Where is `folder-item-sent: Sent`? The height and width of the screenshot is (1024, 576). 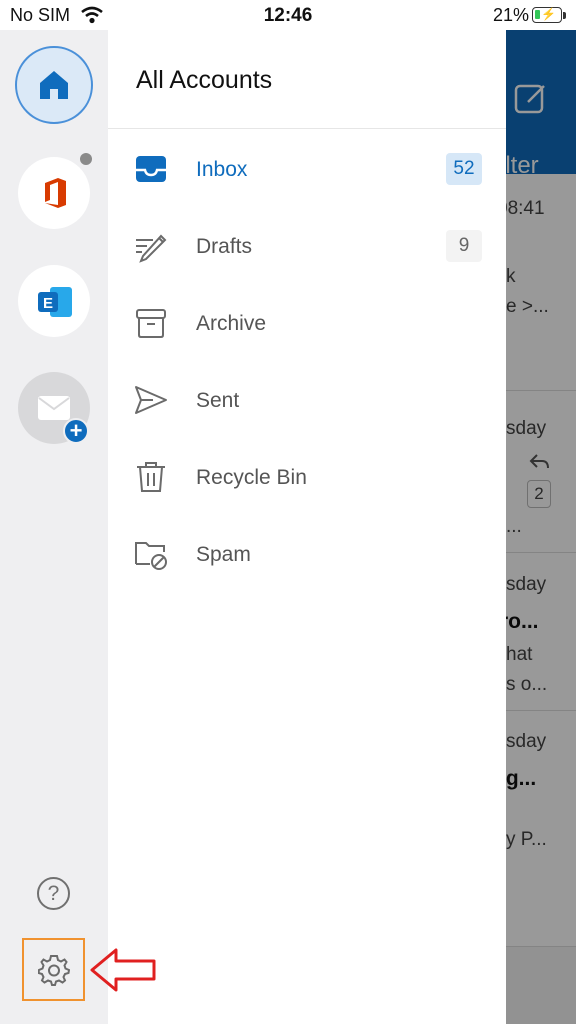 folder-item-sent: Sent is located at coordinates (307, 400).